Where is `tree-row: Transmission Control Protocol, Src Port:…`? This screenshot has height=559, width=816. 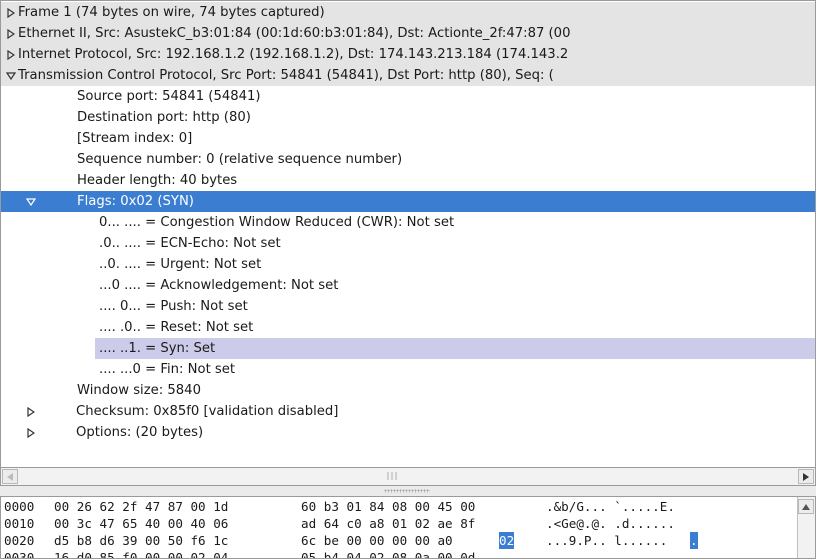
tree-row: Transmission Control Protocol, Src Port:… is located at coordinates (408, 75).